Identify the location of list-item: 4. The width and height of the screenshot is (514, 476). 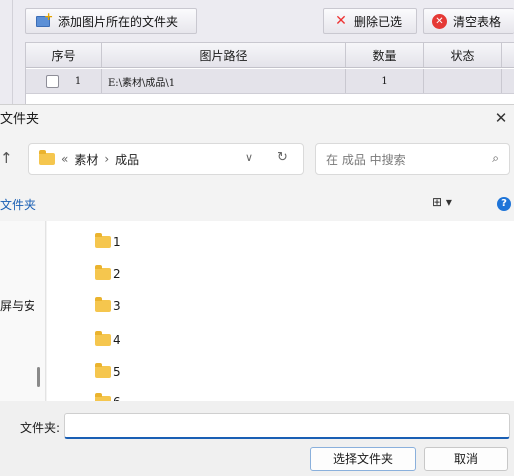
(108, 339).